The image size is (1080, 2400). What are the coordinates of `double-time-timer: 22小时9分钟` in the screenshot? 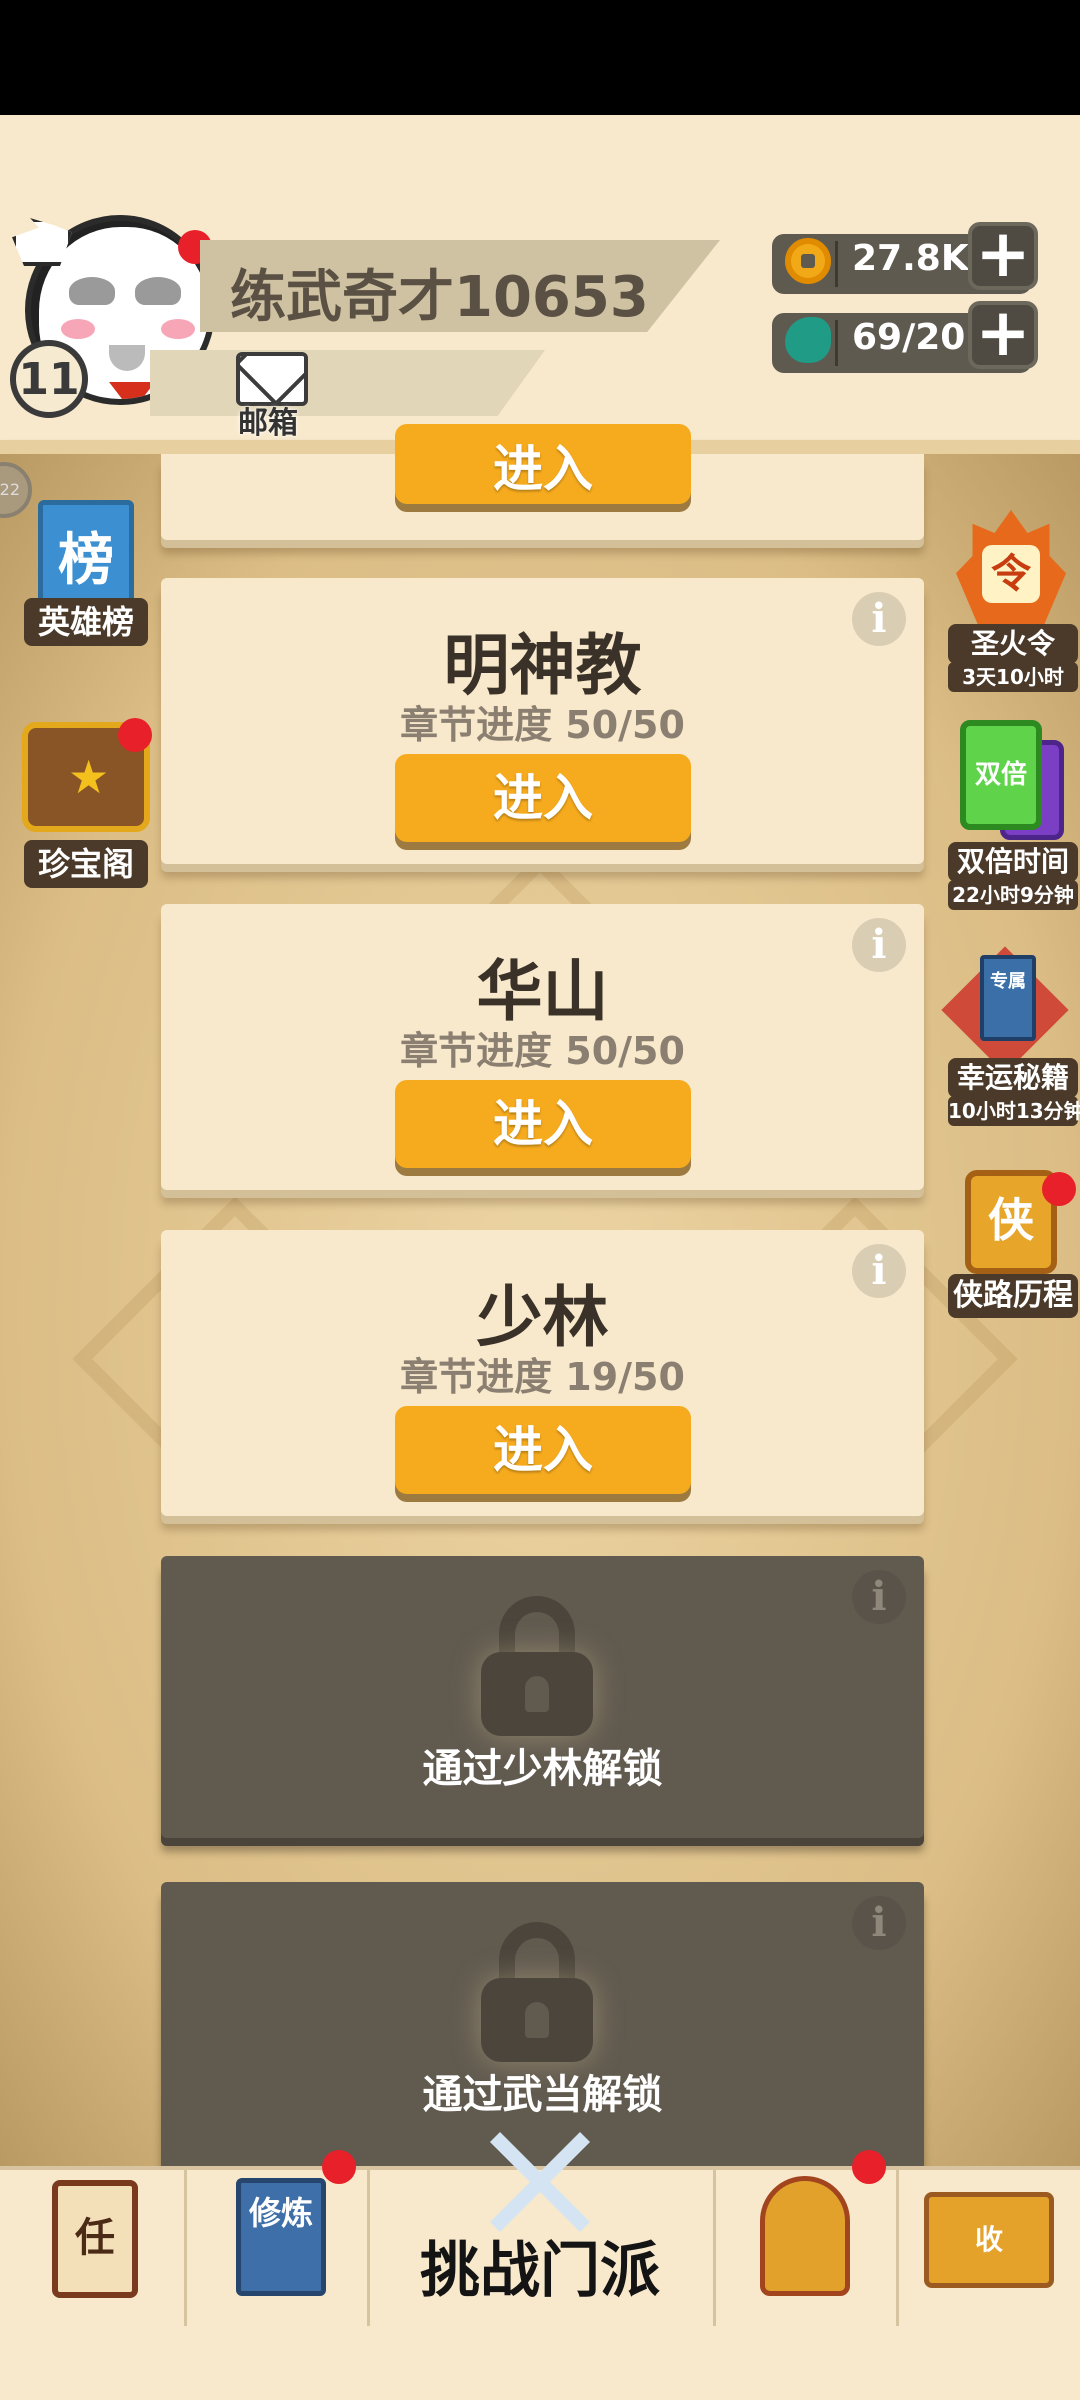 It's located at (1013, 895).